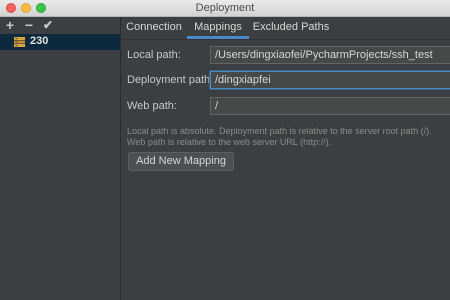  What do you see at coordinates (10, 25) in the screenshot?
I see `add-server-button: +` at bounding box center [10, 25].